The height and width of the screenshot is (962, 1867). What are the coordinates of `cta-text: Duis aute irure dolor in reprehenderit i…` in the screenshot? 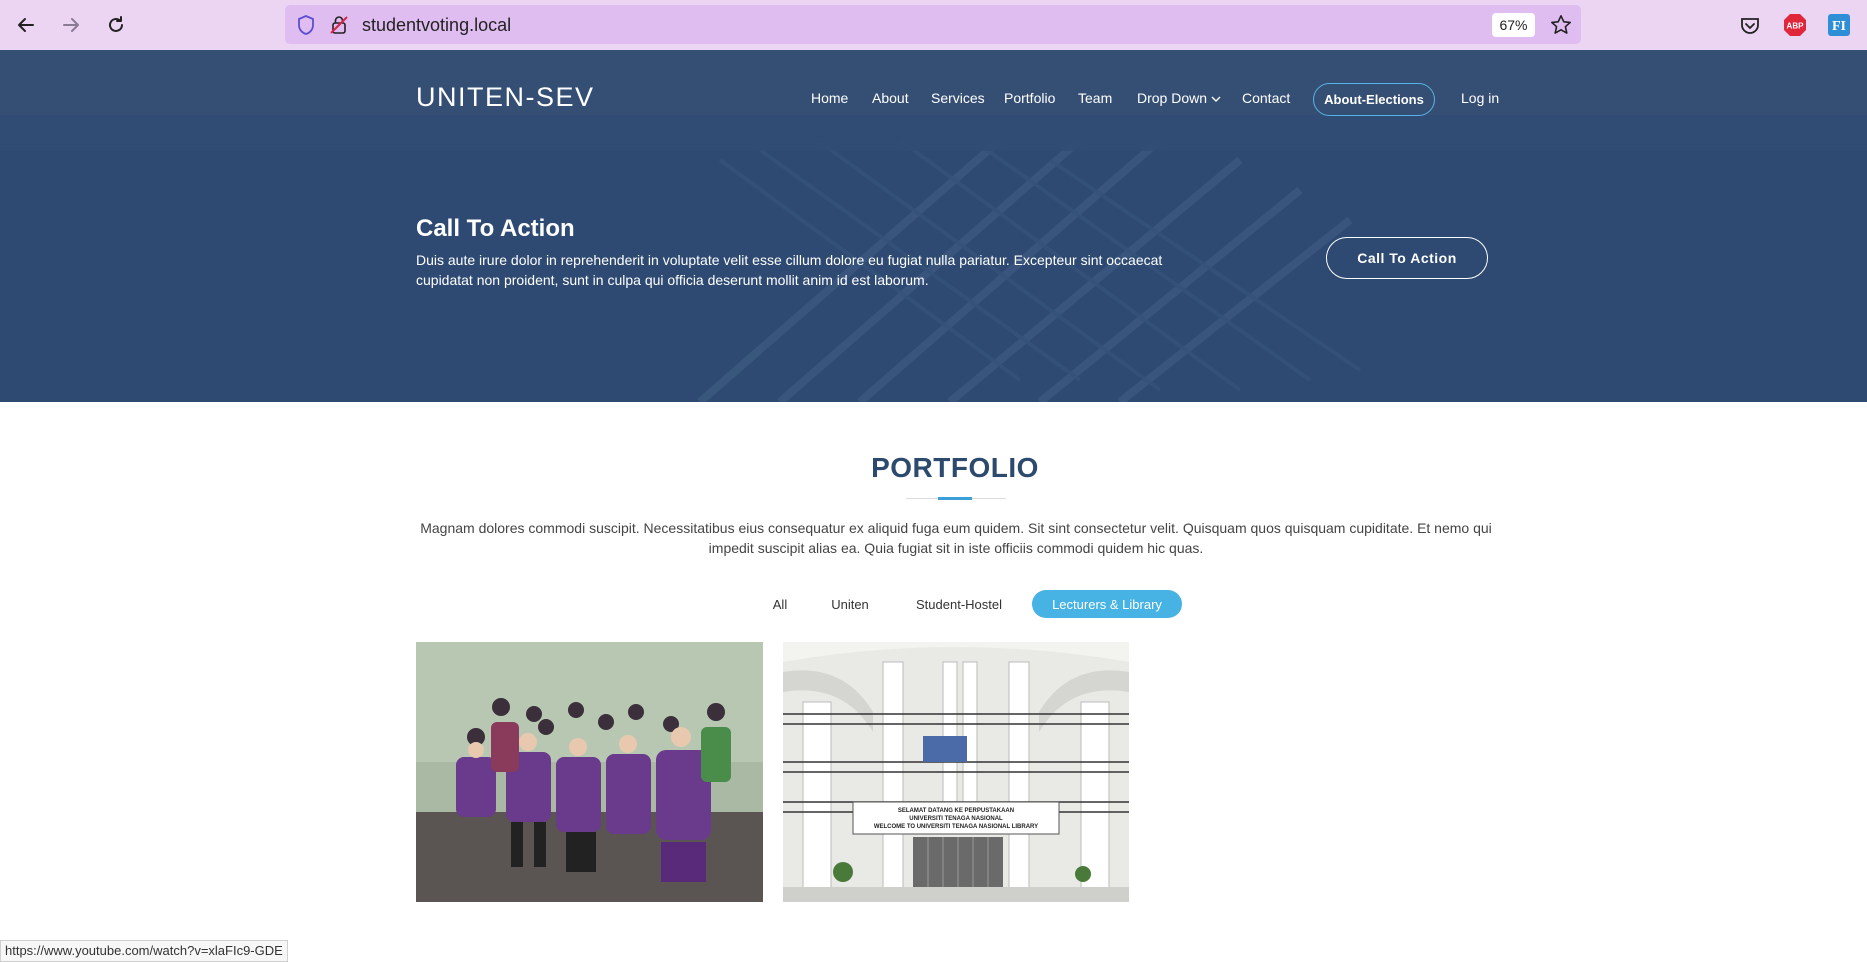 It's located at (789, 270).